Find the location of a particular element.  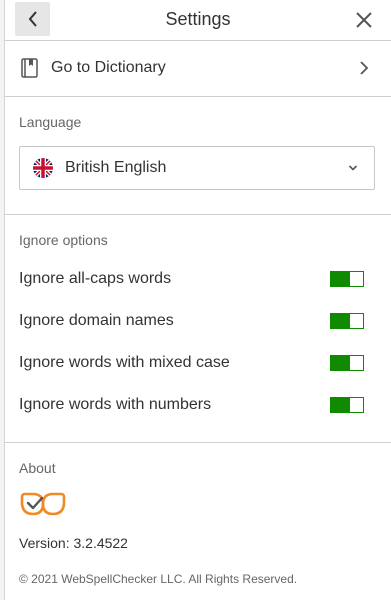

chevron-right-icon is located at coordinates (364, 68).